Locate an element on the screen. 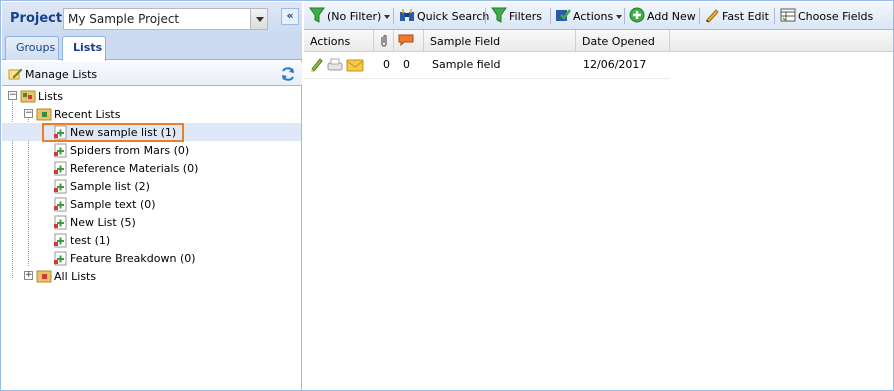  column-header-date-opened: Date Opened is located at coordinates (623, 41).